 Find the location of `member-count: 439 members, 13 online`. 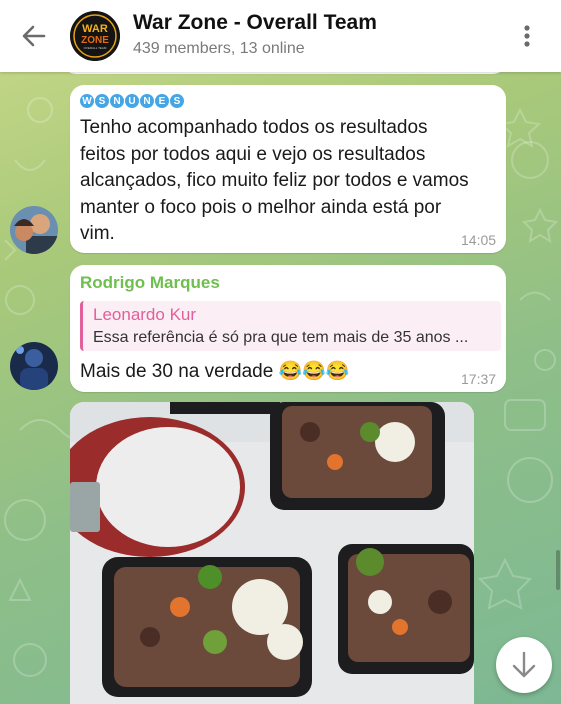

member-count: 439 members, 13 online is located at coordinates (219, 48).